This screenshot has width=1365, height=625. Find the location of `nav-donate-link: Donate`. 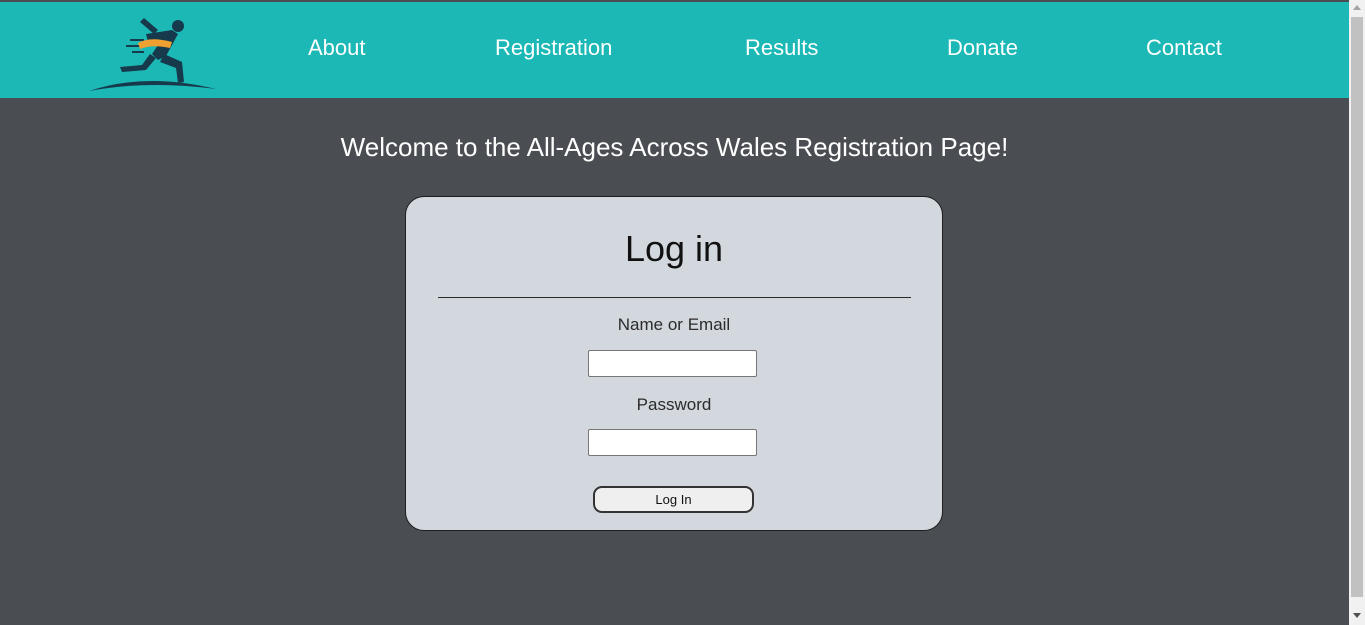

nav-donate-link: Donate is located at coordinates (982, 48).